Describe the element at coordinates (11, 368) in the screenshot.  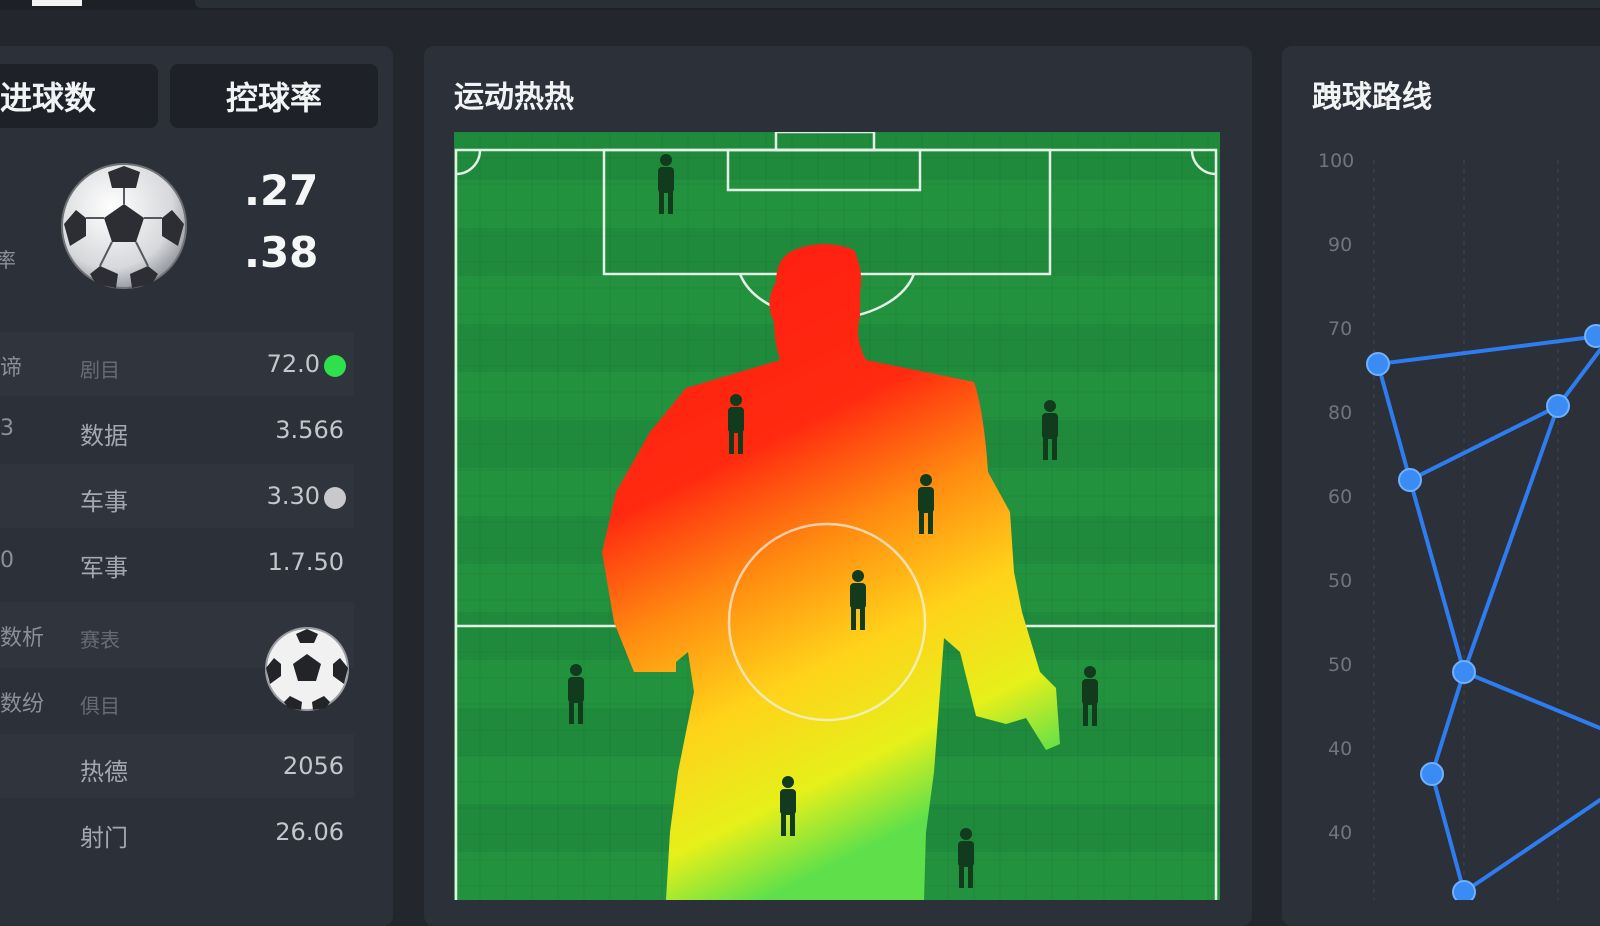
I see `stat-cut-label: 谛` at that location.